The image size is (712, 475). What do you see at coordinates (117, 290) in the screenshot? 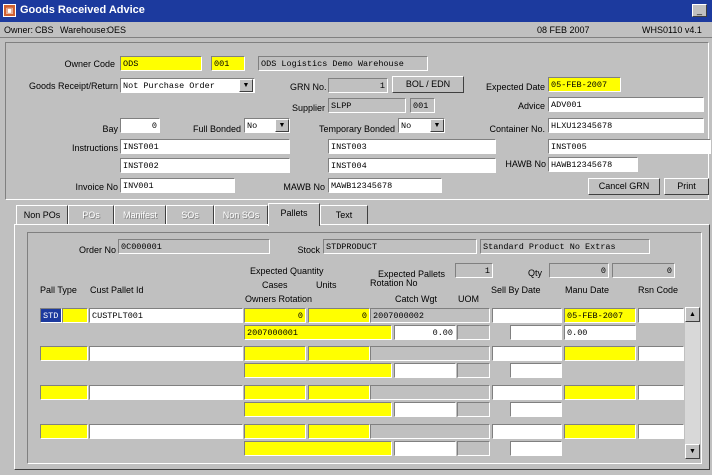
I see `cust-pallet-id-label: Cust Pallet Id` at bounding box center [117, 290].